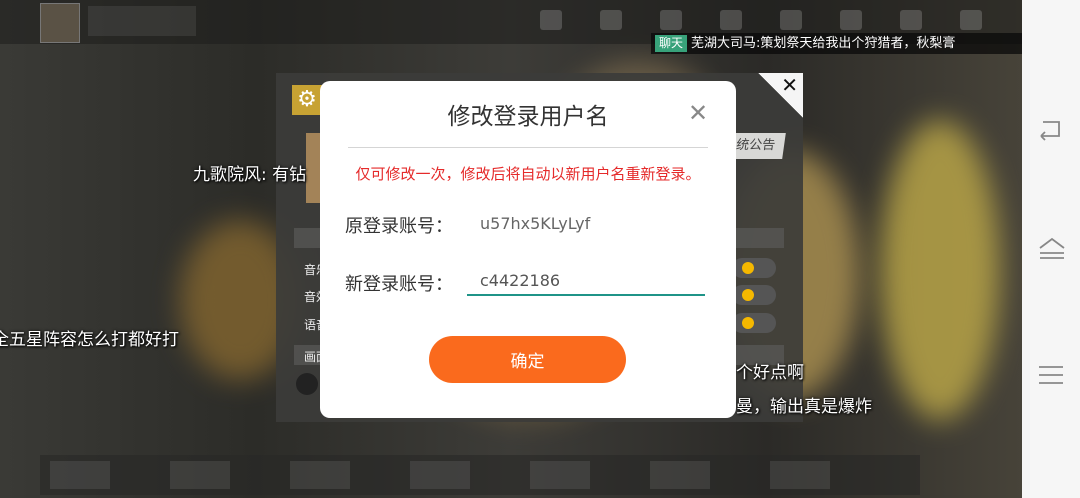  I want to click on warning-text: 仅可修改一次，修改后将自动以新用户名重新登录。, so click(528, 174).